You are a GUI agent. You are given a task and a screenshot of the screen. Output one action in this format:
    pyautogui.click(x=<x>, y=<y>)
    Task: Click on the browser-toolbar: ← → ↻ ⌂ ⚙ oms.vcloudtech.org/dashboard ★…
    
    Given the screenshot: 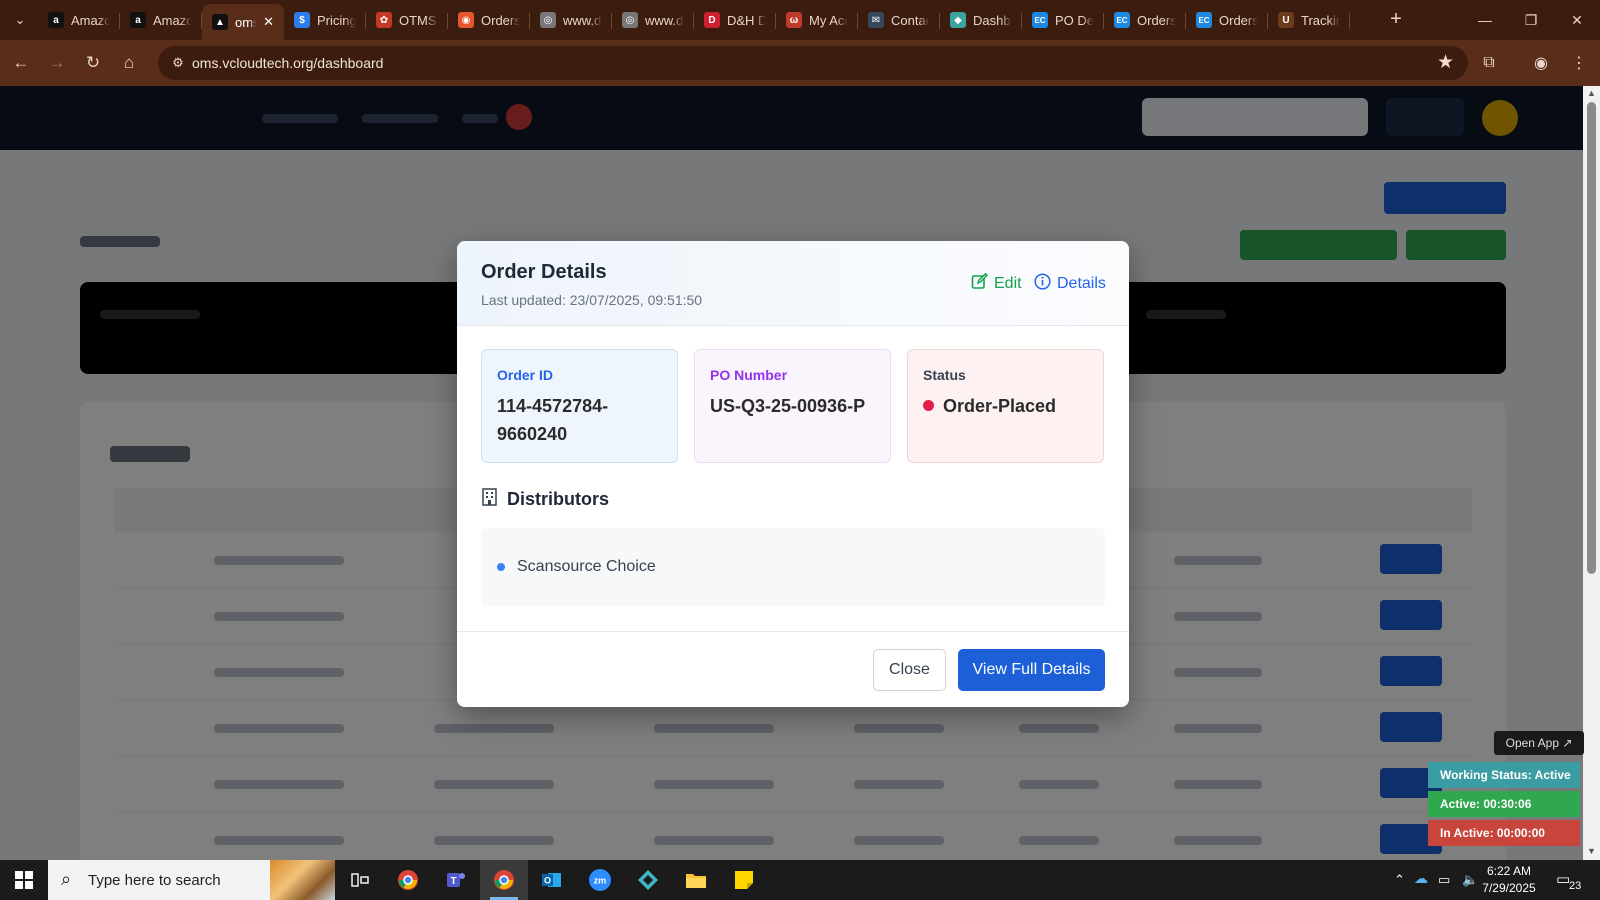 What is the action you would take?
    pyautogui.click(x=800, y=63)
    